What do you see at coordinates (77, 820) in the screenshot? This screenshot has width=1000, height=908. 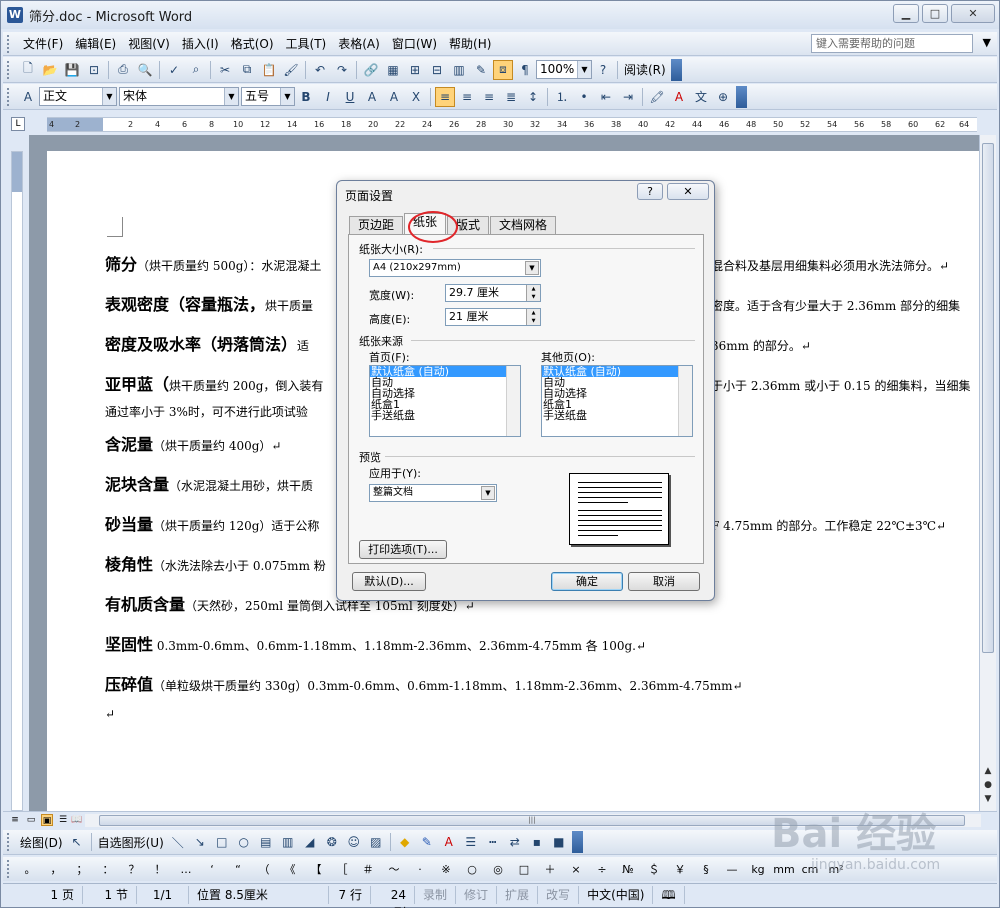 I see `reading-view-icon: 📖` at bounding box center [77, 820].